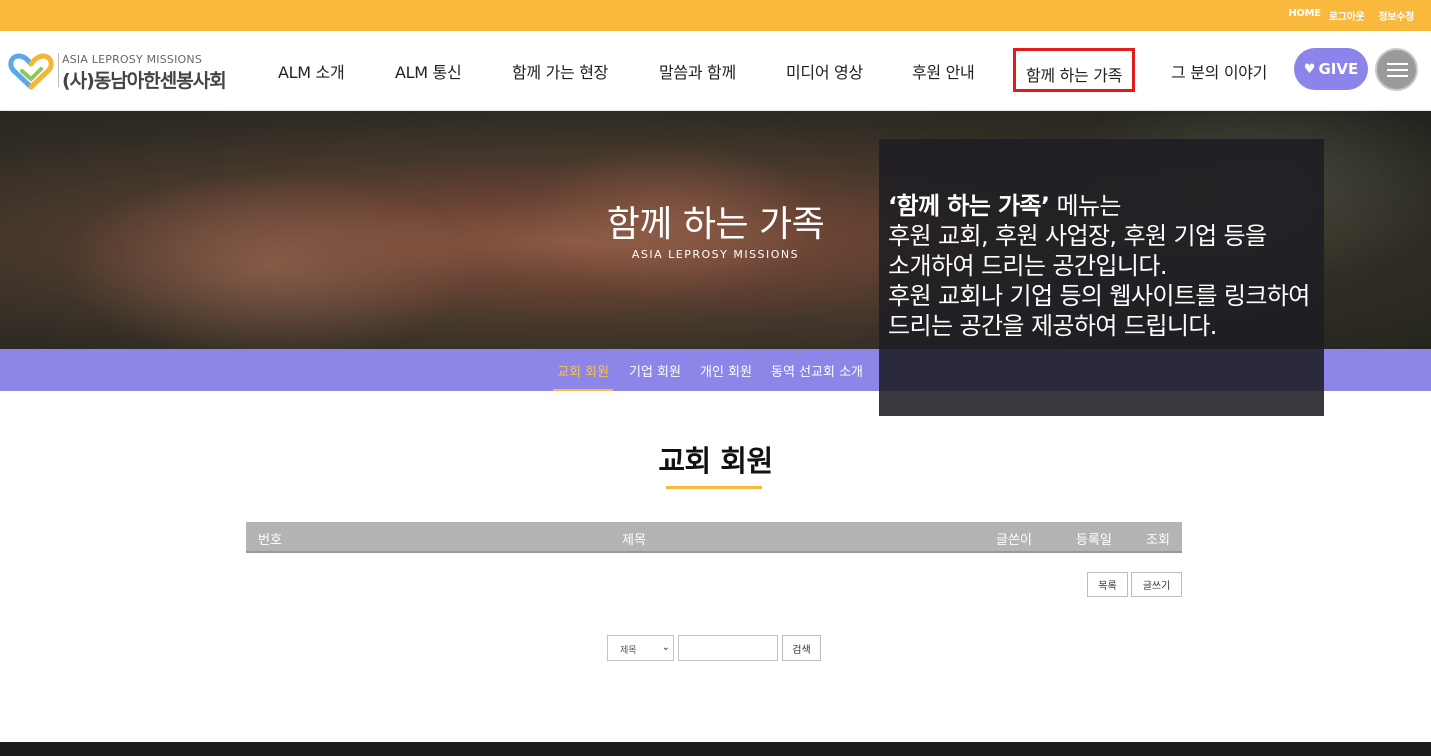  Describe the element at coordinates (144, 81) in the screenshot. I see `logo-name: (사)동남아한센봉사회` at that location.